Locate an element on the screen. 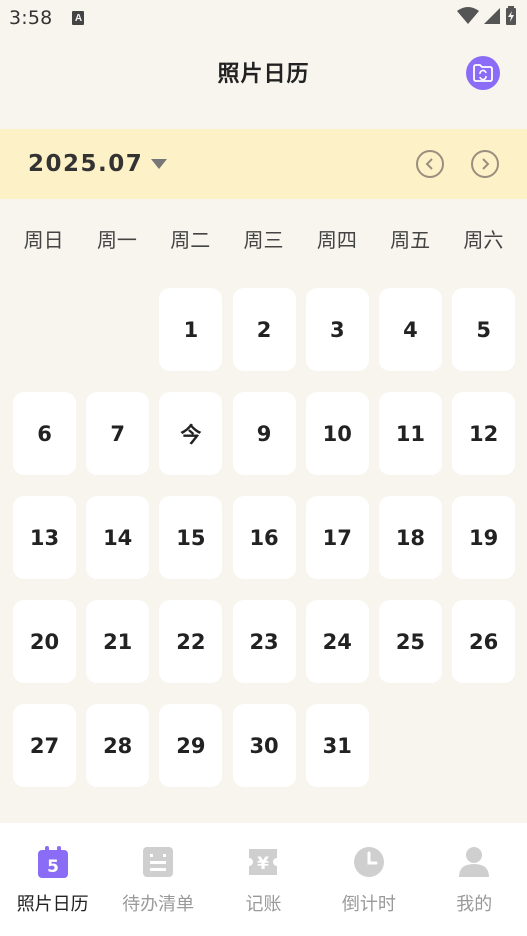  page-title: 照片日历 is located at coordinates (263, 74).